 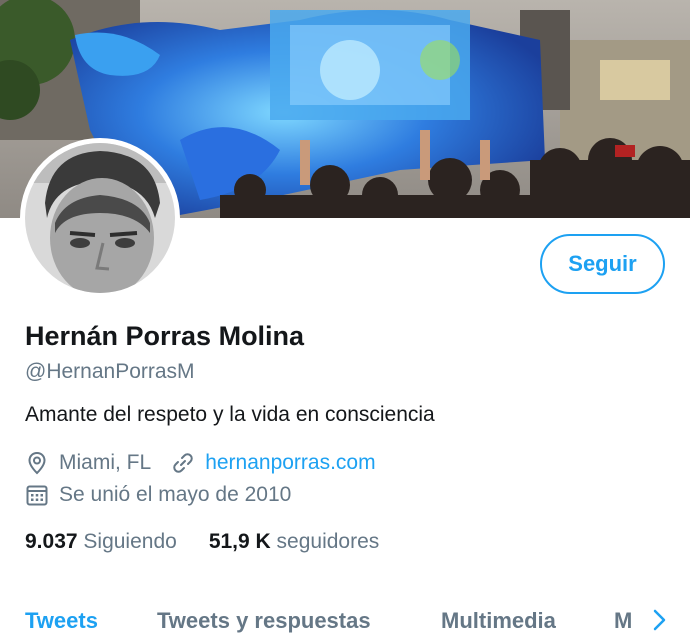 What do you see at coordinates (602, 264) in the screenshot?
I see `follow-button: Seguir` at bounding box center [602, 264].